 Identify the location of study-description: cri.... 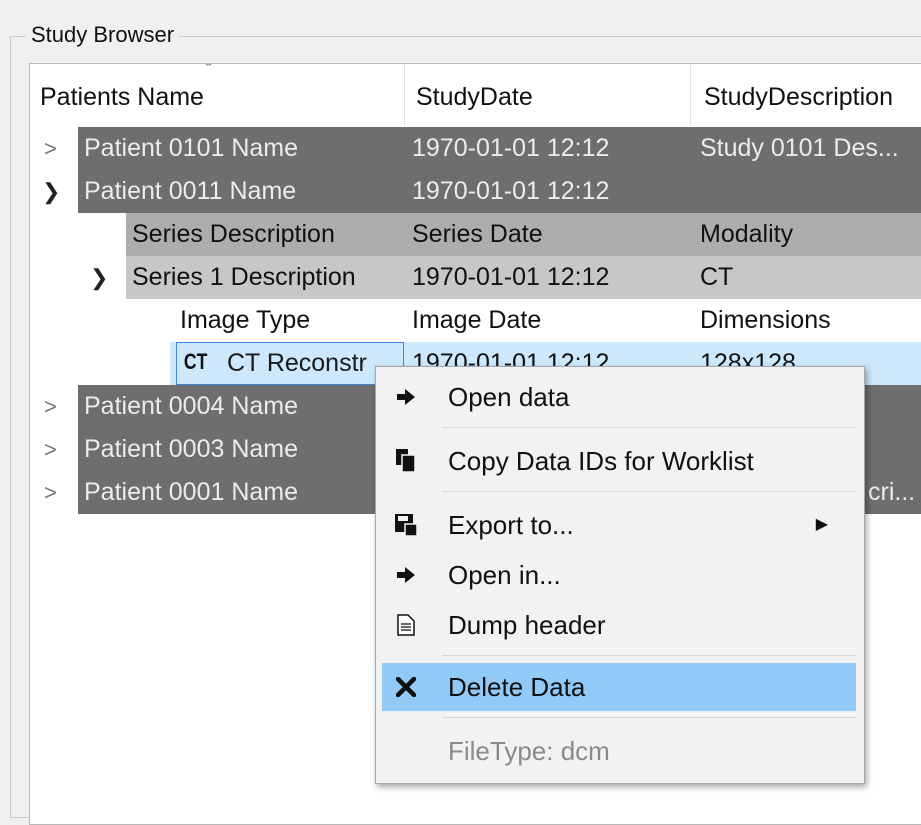
(892, 492).